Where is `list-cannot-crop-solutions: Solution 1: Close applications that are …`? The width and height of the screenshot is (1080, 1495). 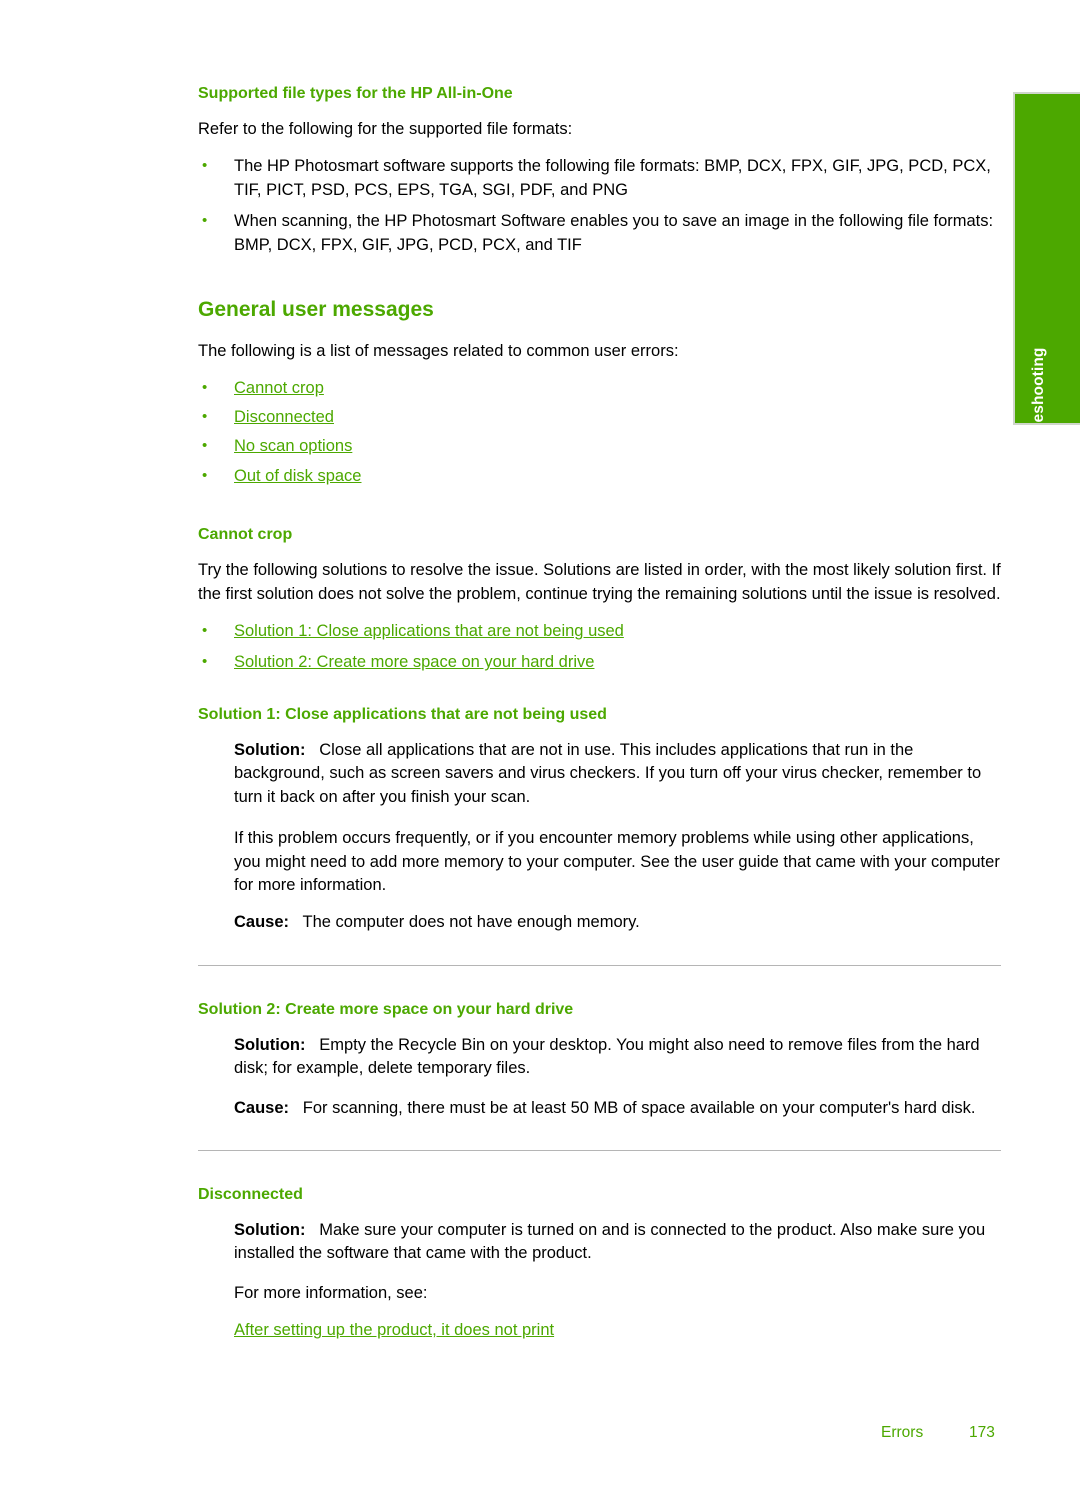
list-cannot-crop-solutions: Solution 1: Close applications that are … is located at coordinates (600, 647).